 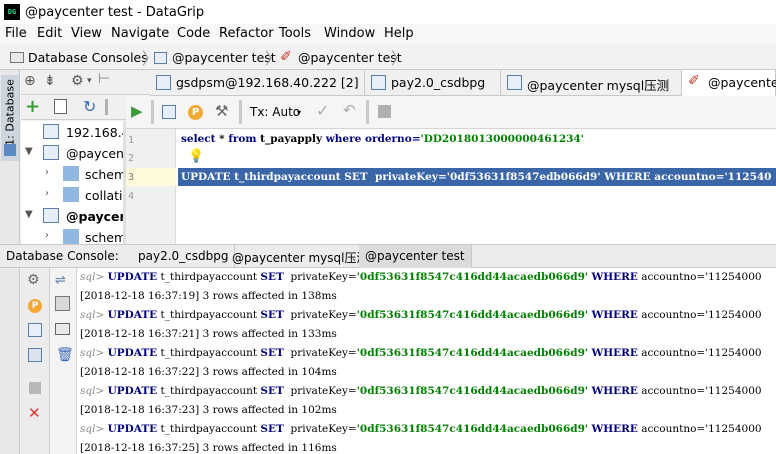 What do you see at coordinates (343, 139) in the screenshot?
I see `sql-keyword: where` at bounding box center [343, 139].